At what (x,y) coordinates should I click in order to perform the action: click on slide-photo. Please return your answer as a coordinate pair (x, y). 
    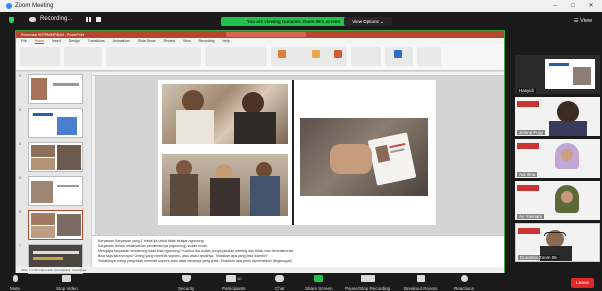
    Looking at the image, I should click on (582, 76).